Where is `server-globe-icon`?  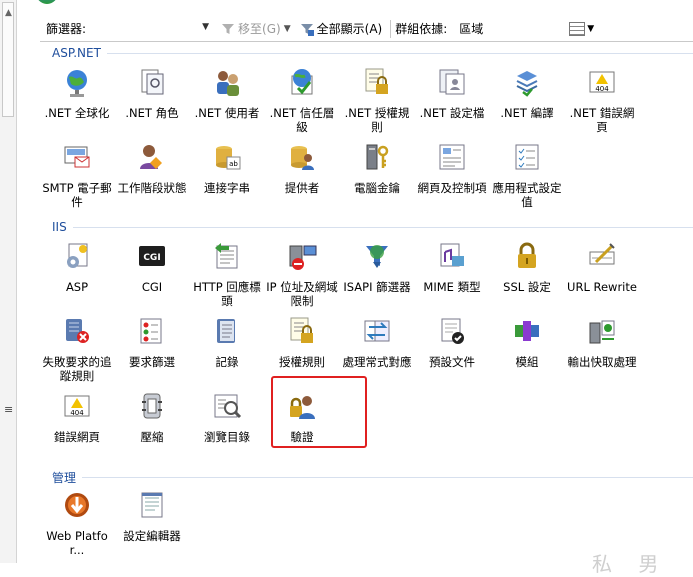
server-globe-icon is located at coordinates (47, 2).